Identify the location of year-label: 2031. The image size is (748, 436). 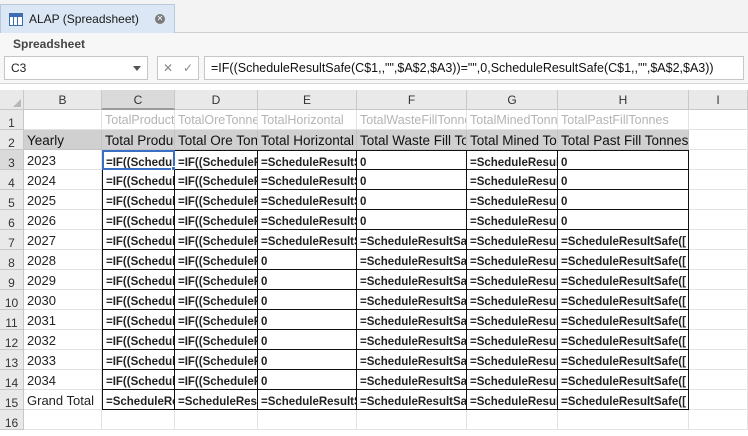
(63, 320).